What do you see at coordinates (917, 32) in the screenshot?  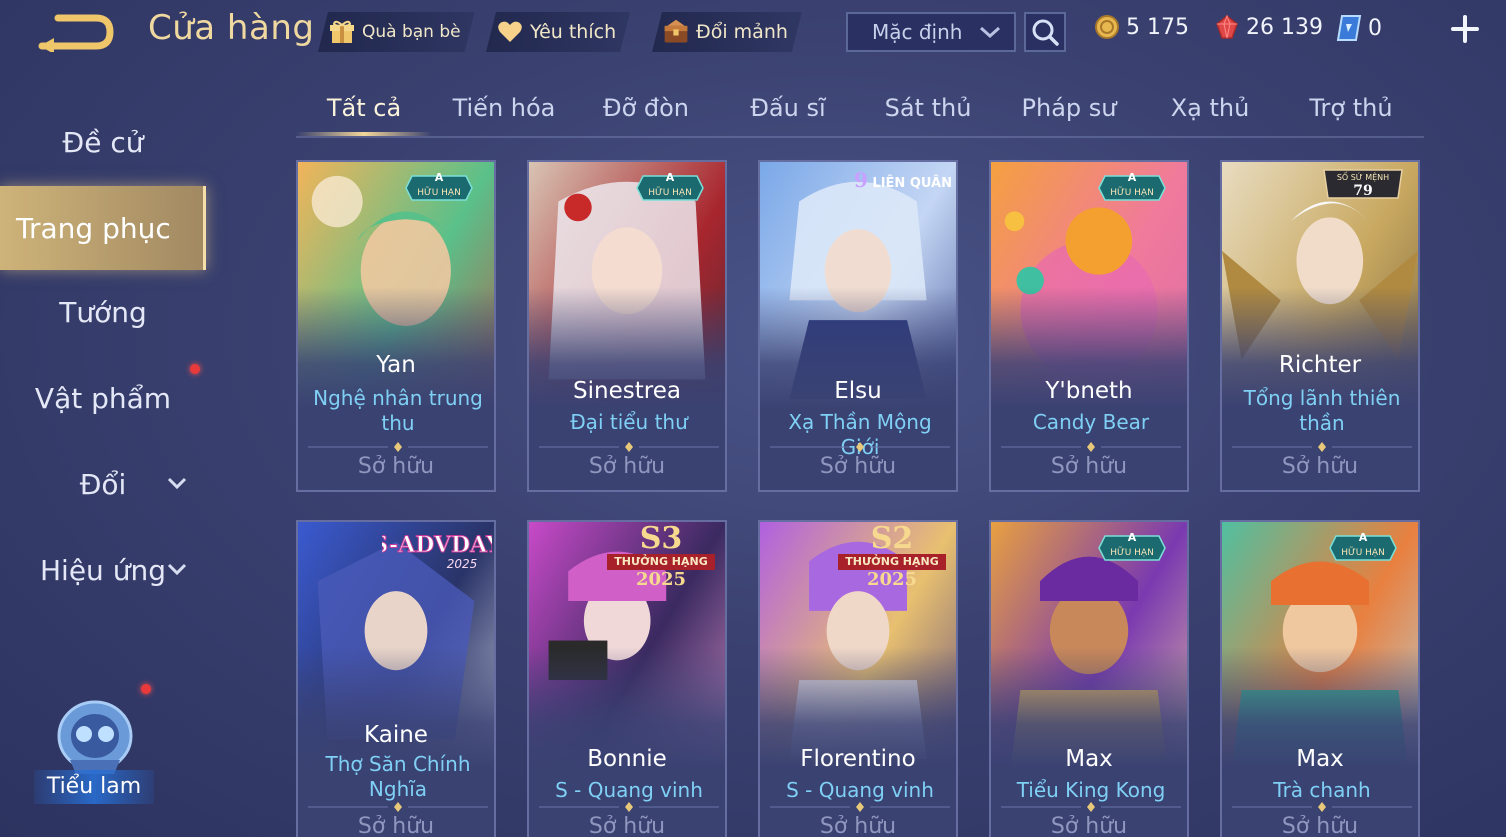 I see `sort-value: Mặc định` at bounding box center [917, 32].